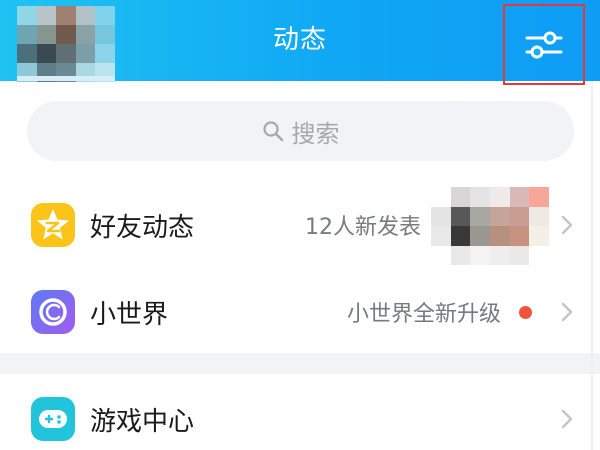  What do you see at coordinates (53, 225) in the screenshot?
I see `qzone-star-icon` at bounding box center [53, 225].